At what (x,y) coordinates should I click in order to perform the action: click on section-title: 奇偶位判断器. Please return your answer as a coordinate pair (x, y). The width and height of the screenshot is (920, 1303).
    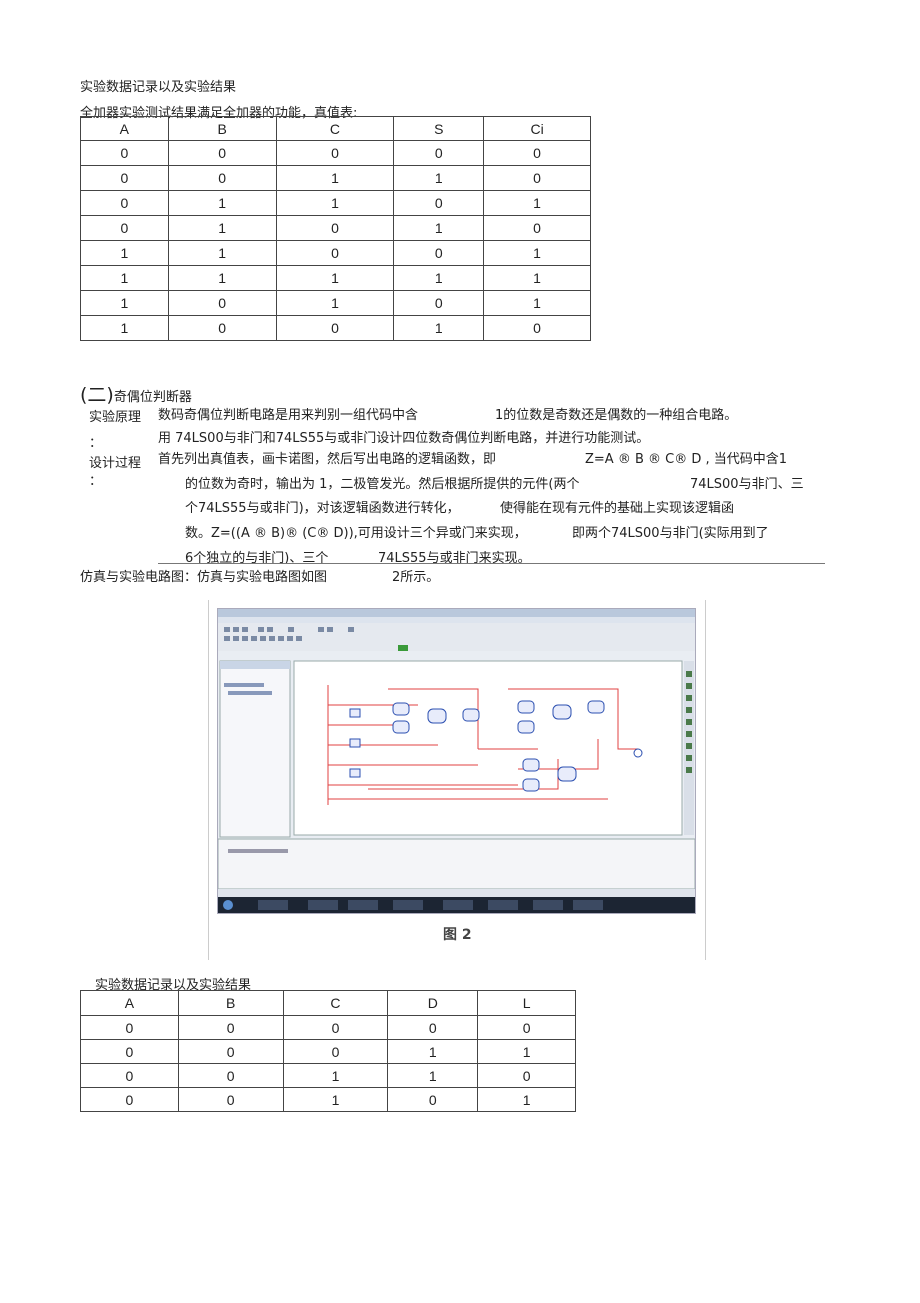
    Looking at the image, I should click on (152, 397).